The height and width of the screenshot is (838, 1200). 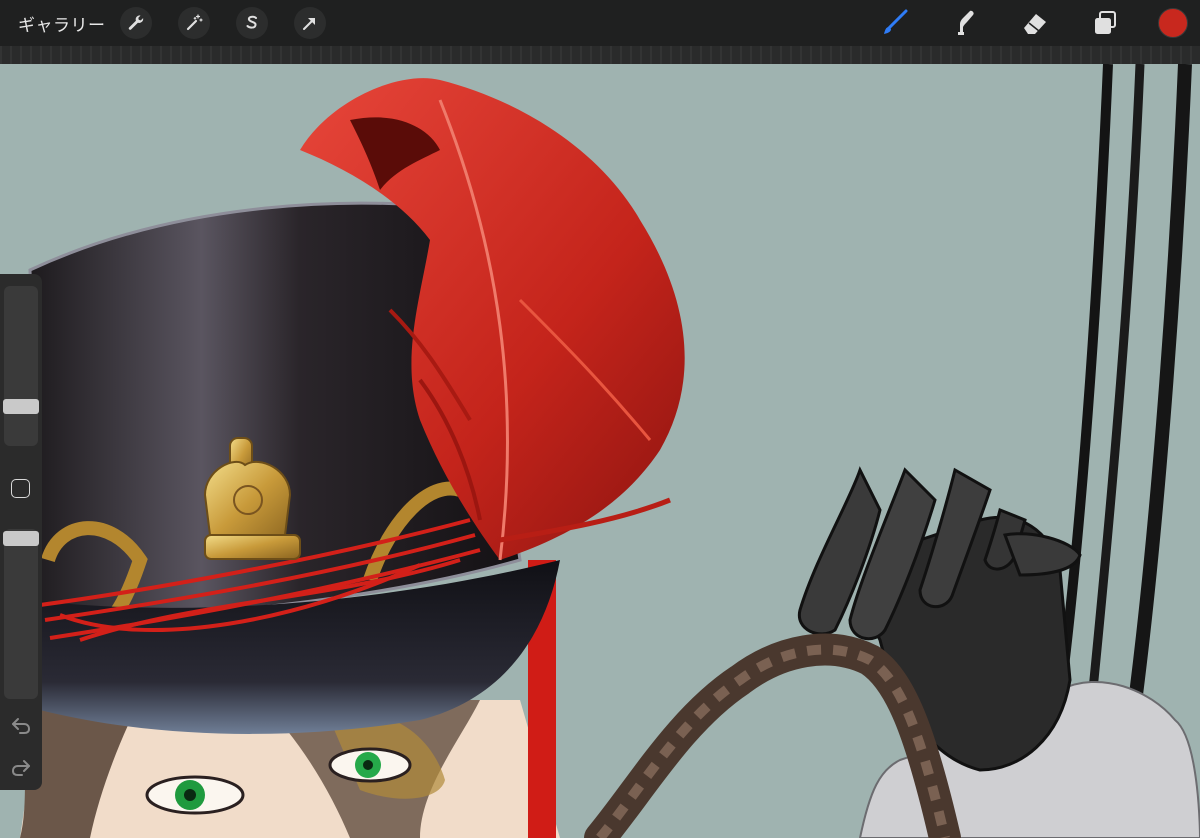 I want to click on canvas-top-ruler, so click(x=600, y=55).